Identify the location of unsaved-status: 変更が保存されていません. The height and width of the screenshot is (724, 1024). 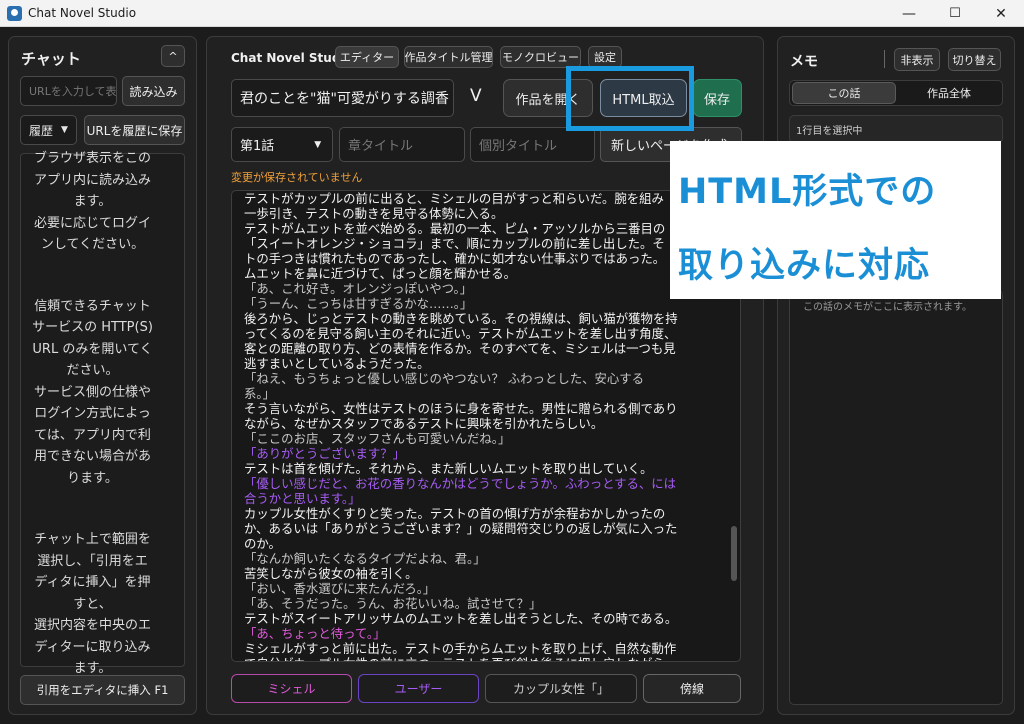
(297, 177).